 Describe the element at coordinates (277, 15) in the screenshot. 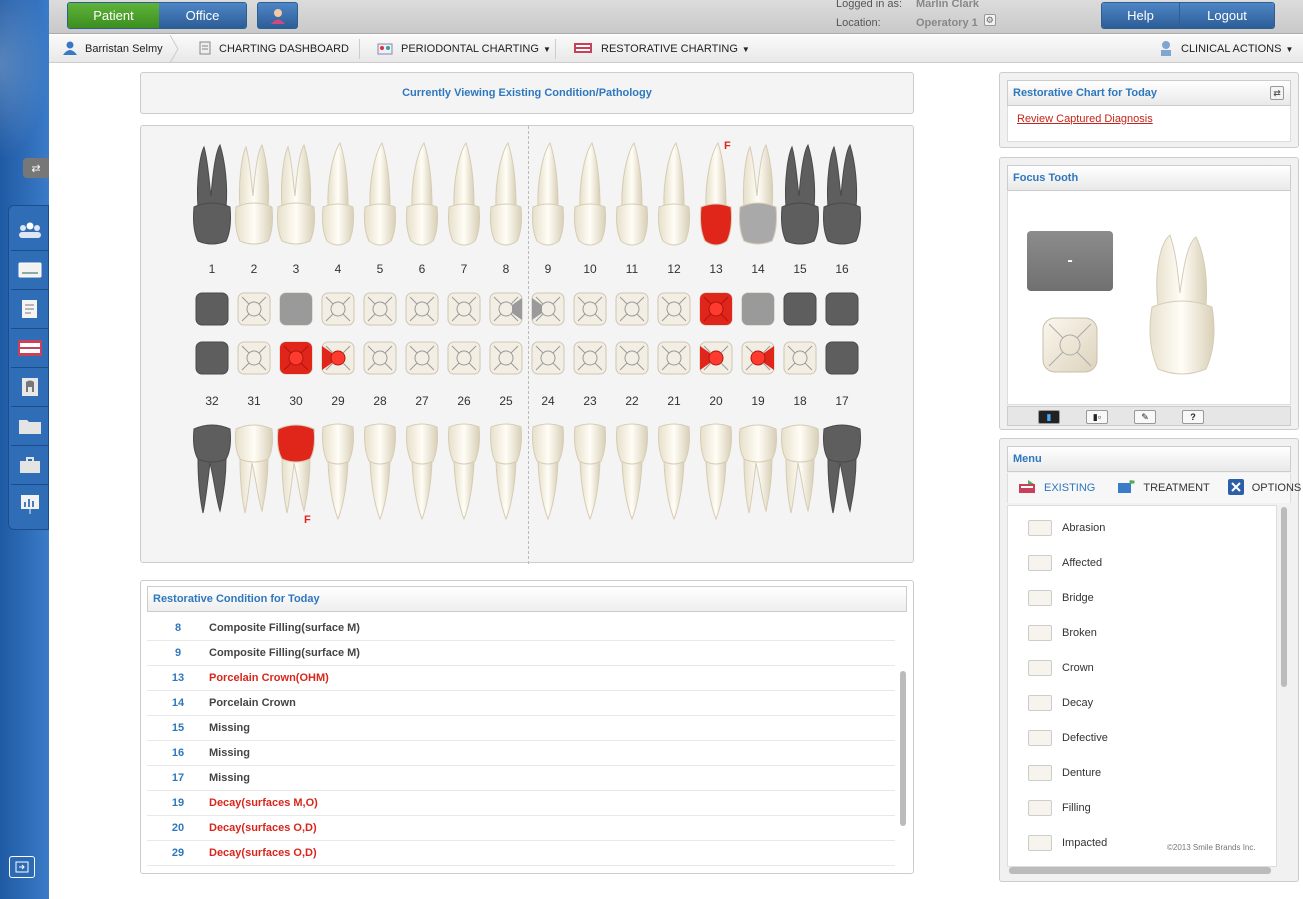

I see `user-switch-button` at that location.